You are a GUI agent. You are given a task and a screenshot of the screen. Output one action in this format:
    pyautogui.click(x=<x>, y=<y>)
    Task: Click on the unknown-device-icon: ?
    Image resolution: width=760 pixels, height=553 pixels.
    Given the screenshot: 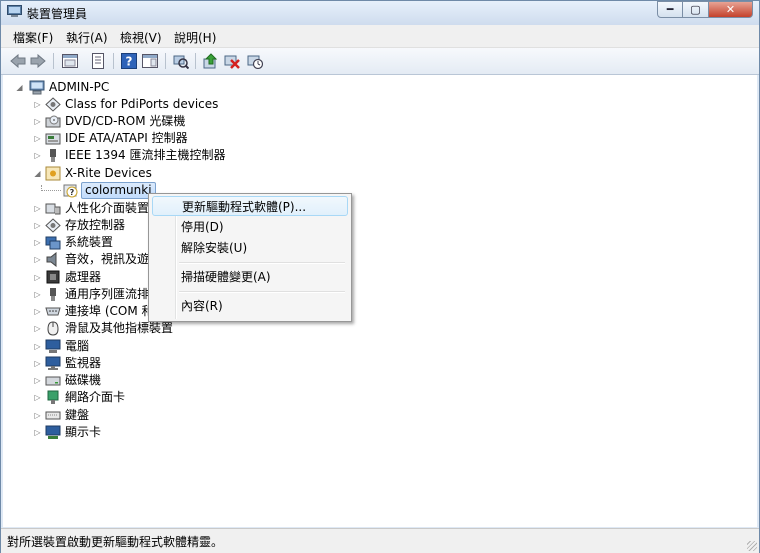 What is the action you would take?
    pyautogui.click(x=70, y=191)
    